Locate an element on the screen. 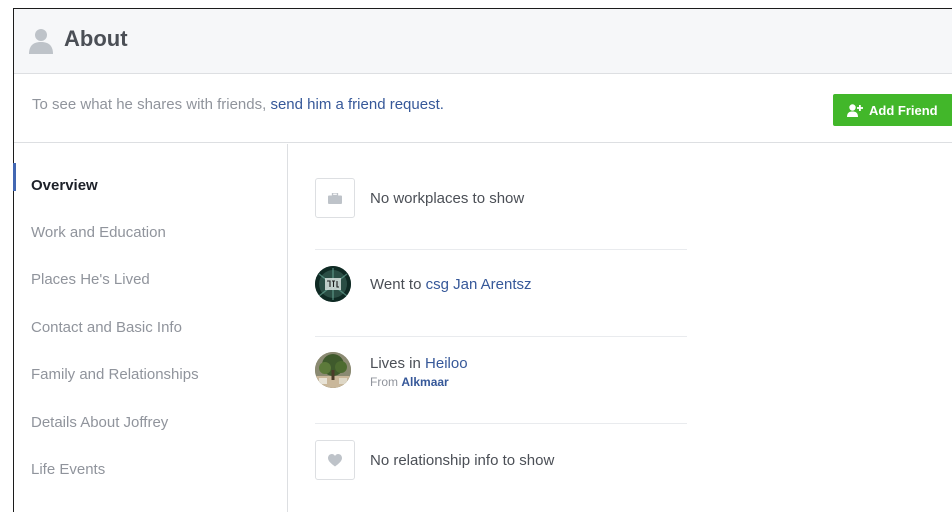 This screenshot has height=512, width=952. current-city-link: Heiloo is located at coordinates (446, 363).